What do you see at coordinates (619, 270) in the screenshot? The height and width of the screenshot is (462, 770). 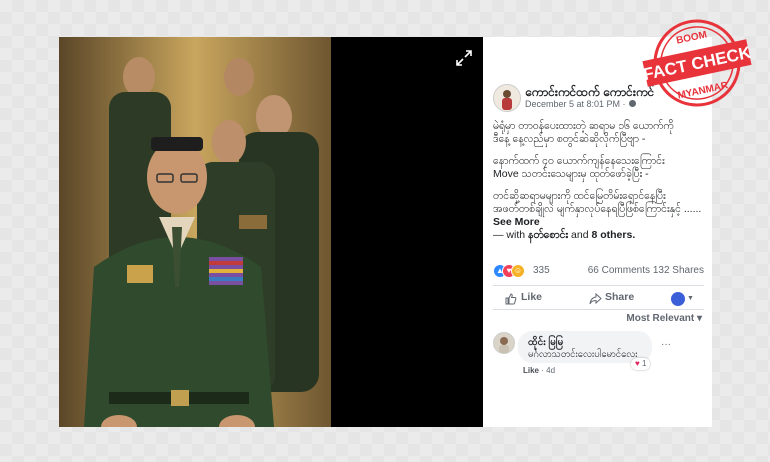 I see `comments-count: 66 Comments` at bounding box center [619, 270].